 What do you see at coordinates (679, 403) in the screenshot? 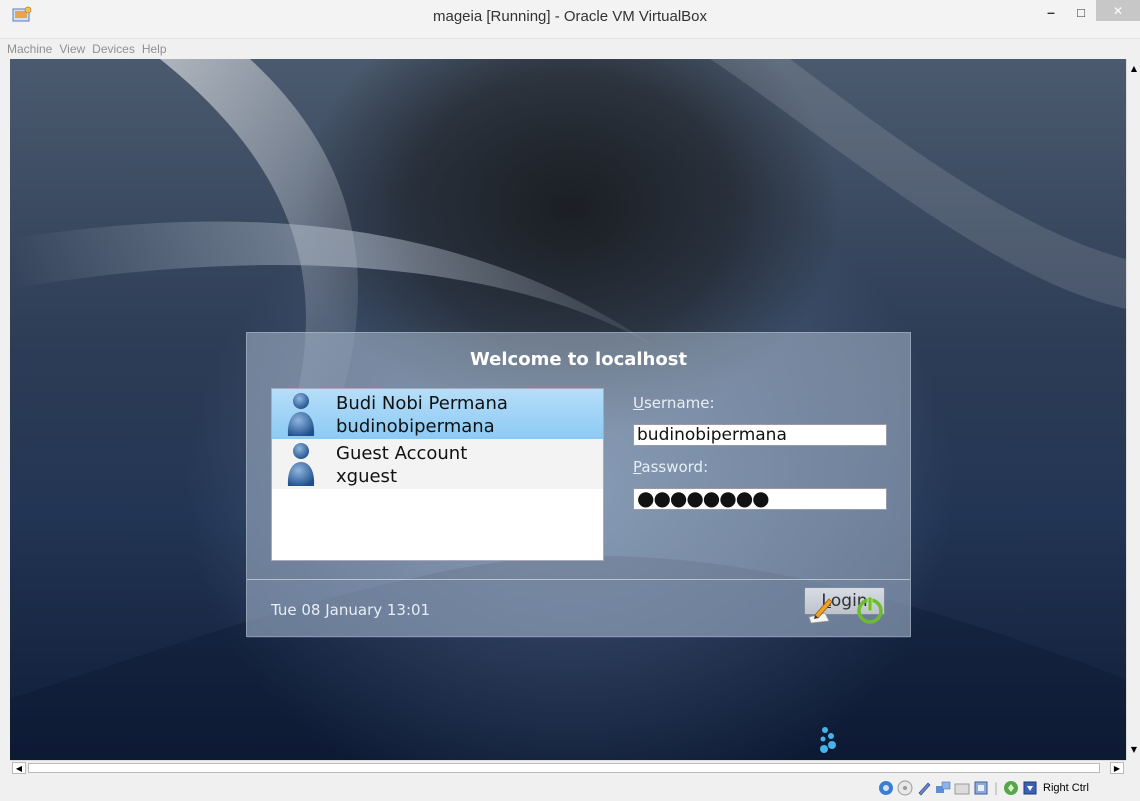
I see `username-label-text: sername:` at bounding box center [679, 403].